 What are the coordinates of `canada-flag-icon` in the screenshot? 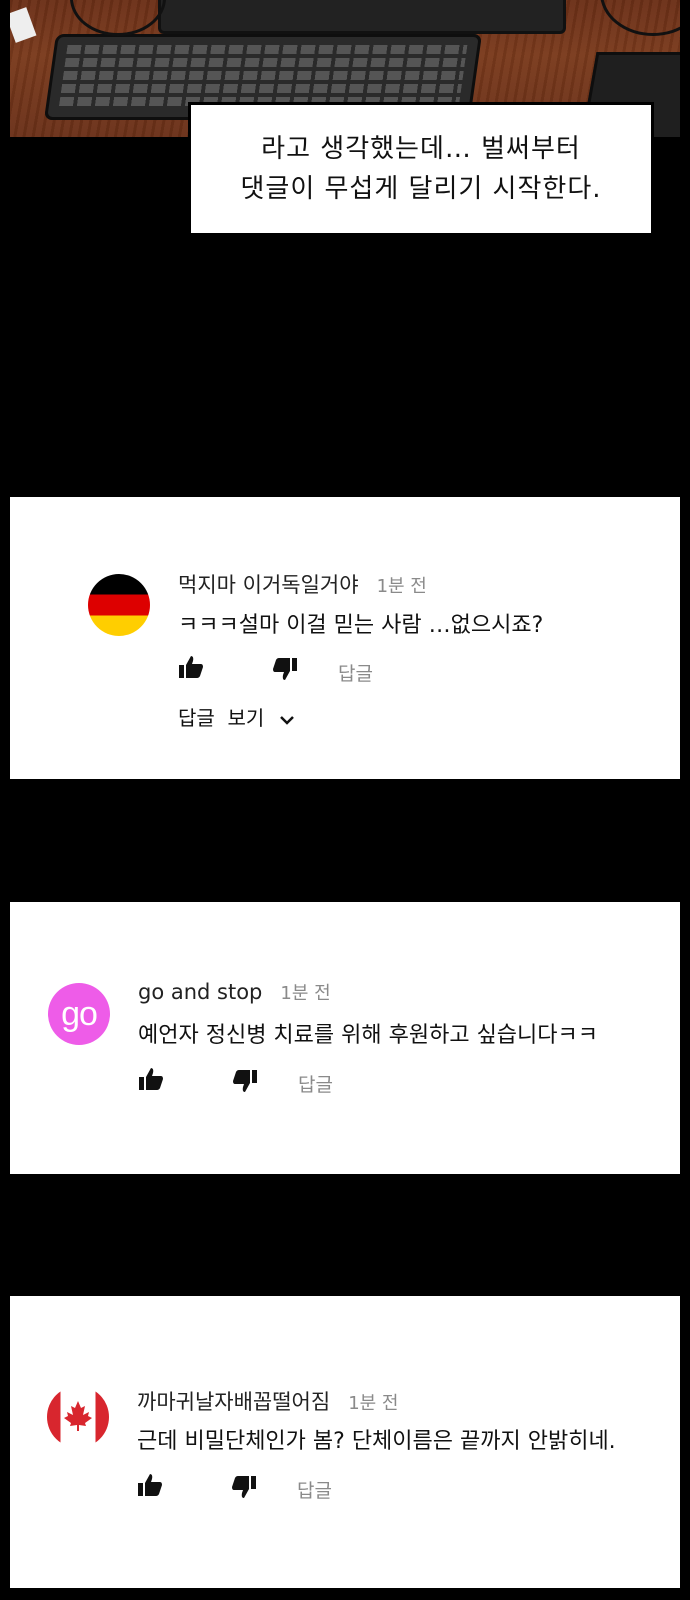 It's located at (78, 1417).